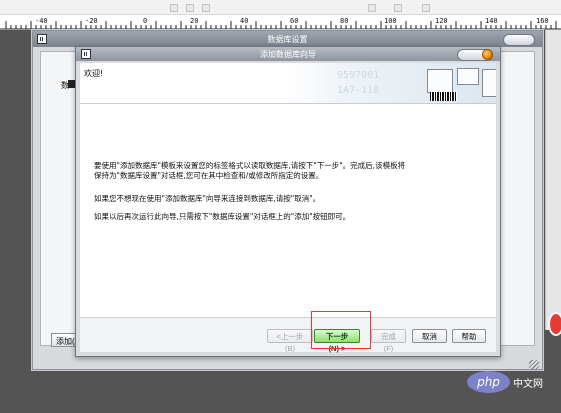 Image resolution: width=561 pixels, height=413 pixels. Describe the element at coordinates (358, 90) in the screenshot. I see `header-watermark-line: 1A7-118` at that location.